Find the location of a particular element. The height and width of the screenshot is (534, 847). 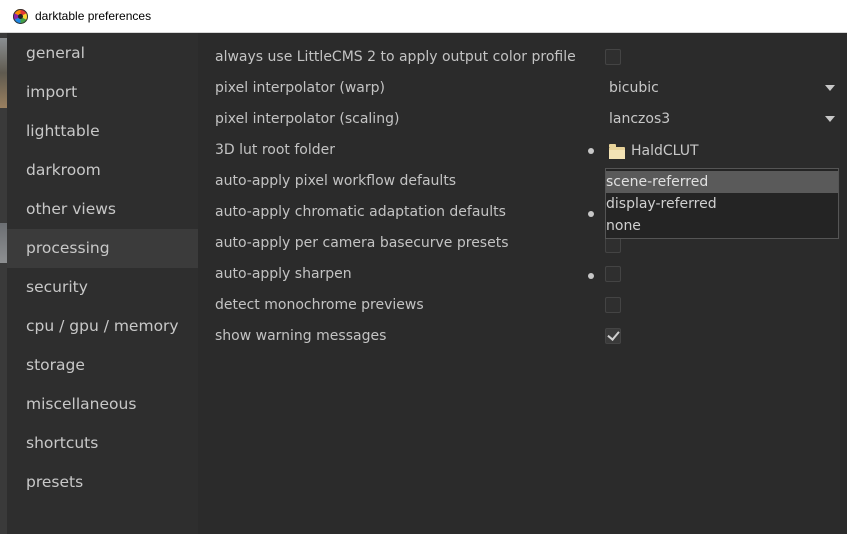

sidebar-item-label: lighttable is located at coordinates (63, 131).